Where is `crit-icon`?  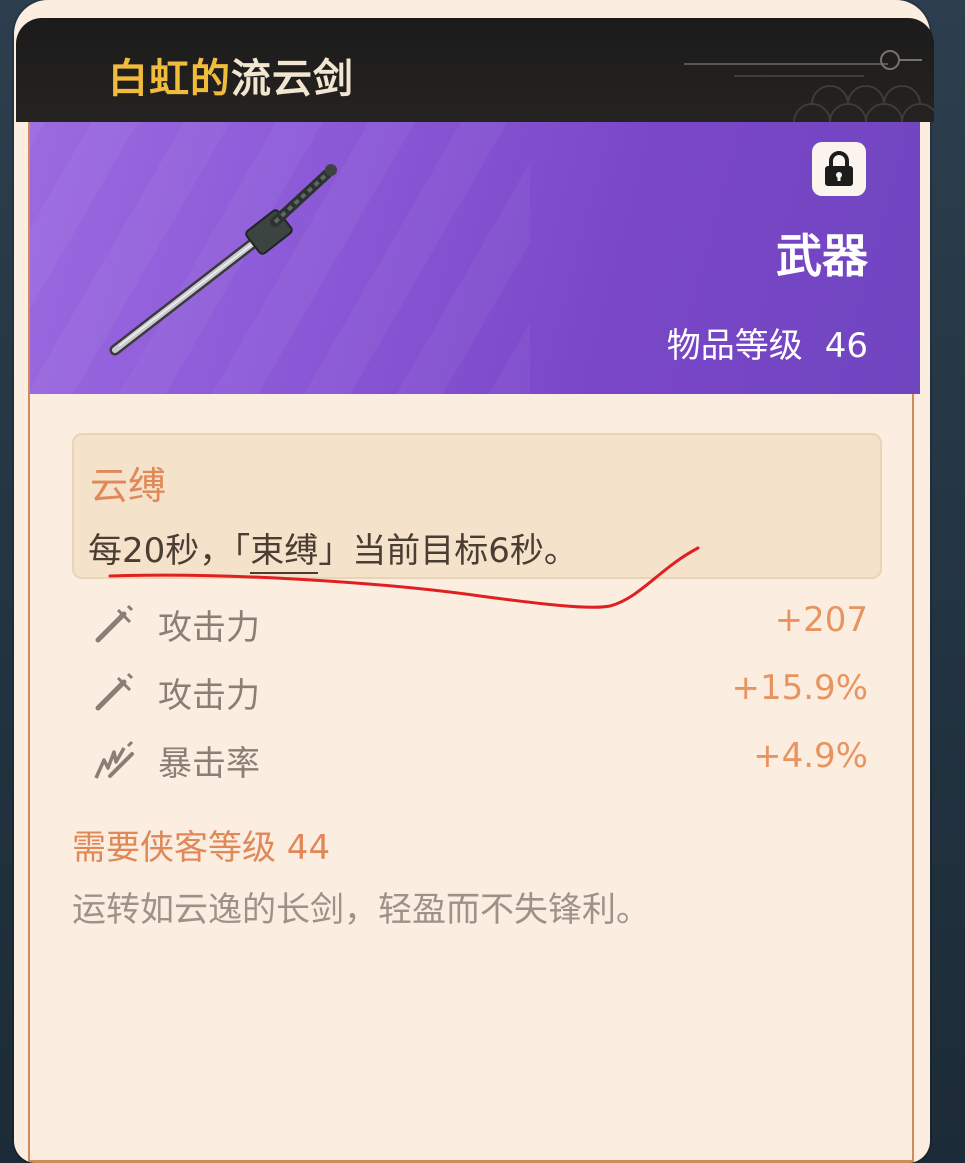 crit-icon is located at coordinates (114, 759).